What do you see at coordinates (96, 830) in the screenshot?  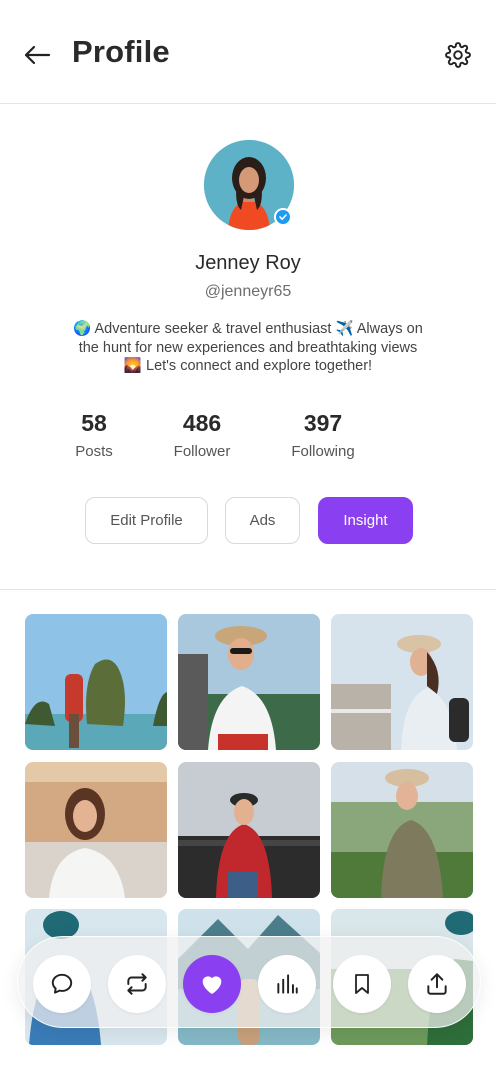 I see `photo-woman-smiling-street` at bounding box center [96, 830].